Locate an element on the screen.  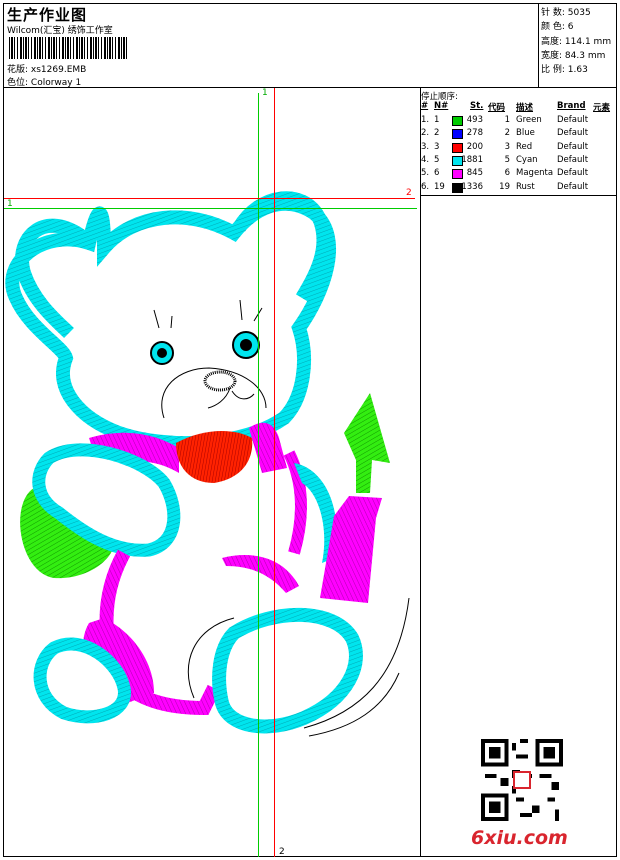
col-index: # is located at coordinates (425, 106).